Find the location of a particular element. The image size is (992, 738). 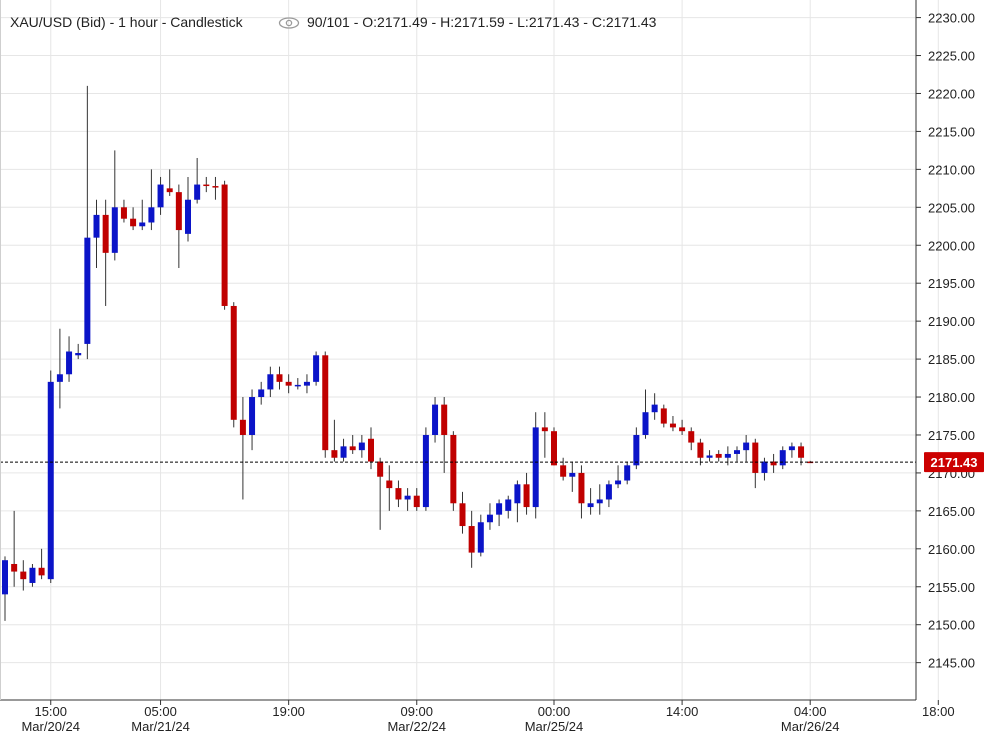

y-tick-label: 2155.00 is located at coordinates (951, 587).